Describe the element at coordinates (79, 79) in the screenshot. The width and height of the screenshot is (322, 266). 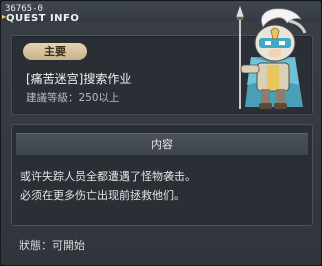
I see `quest-name: [痛苦迷宫]搜索作业` at that location.